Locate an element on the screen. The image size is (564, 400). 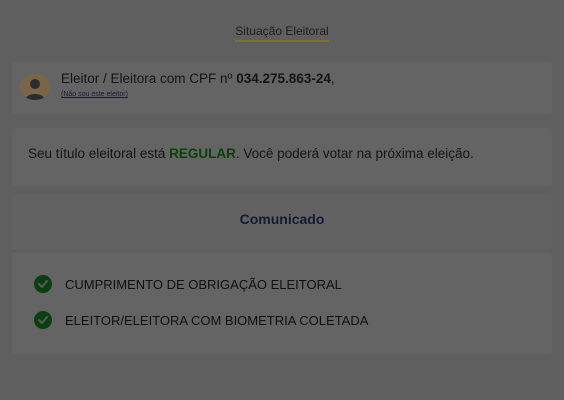
notice-item: ELEITOR/ELEITORA COM BIOMETRIA COLETADA is located at coordinates (201, 320).